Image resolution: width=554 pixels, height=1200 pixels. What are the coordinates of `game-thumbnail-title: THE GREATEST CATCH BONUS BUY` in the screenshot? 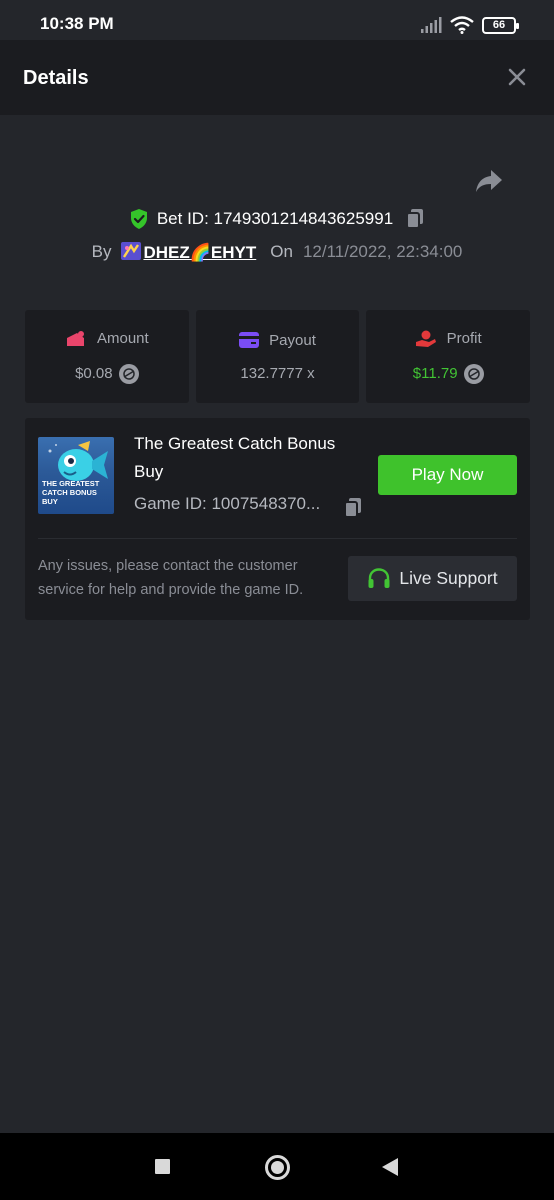 It's located at (71, 492).